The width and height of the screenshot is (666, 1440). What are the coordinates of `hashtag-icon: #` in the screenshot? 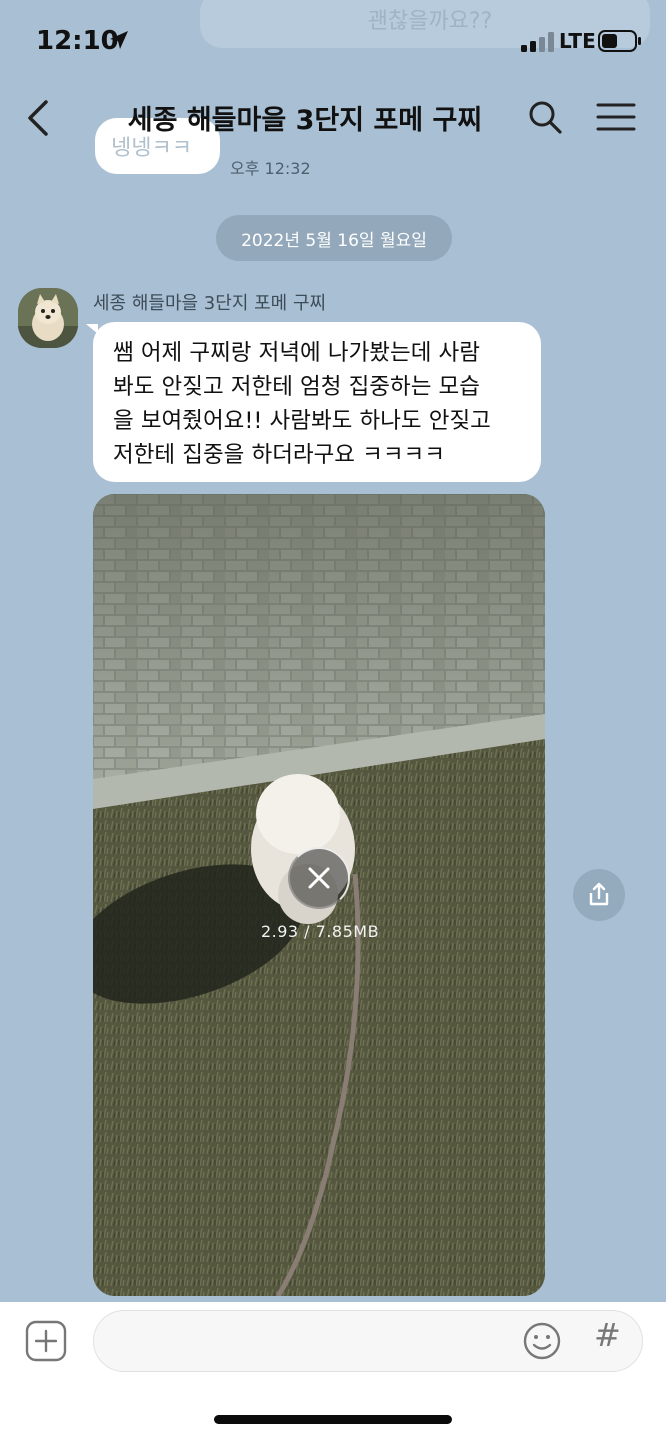 It's located at (607, 1335).